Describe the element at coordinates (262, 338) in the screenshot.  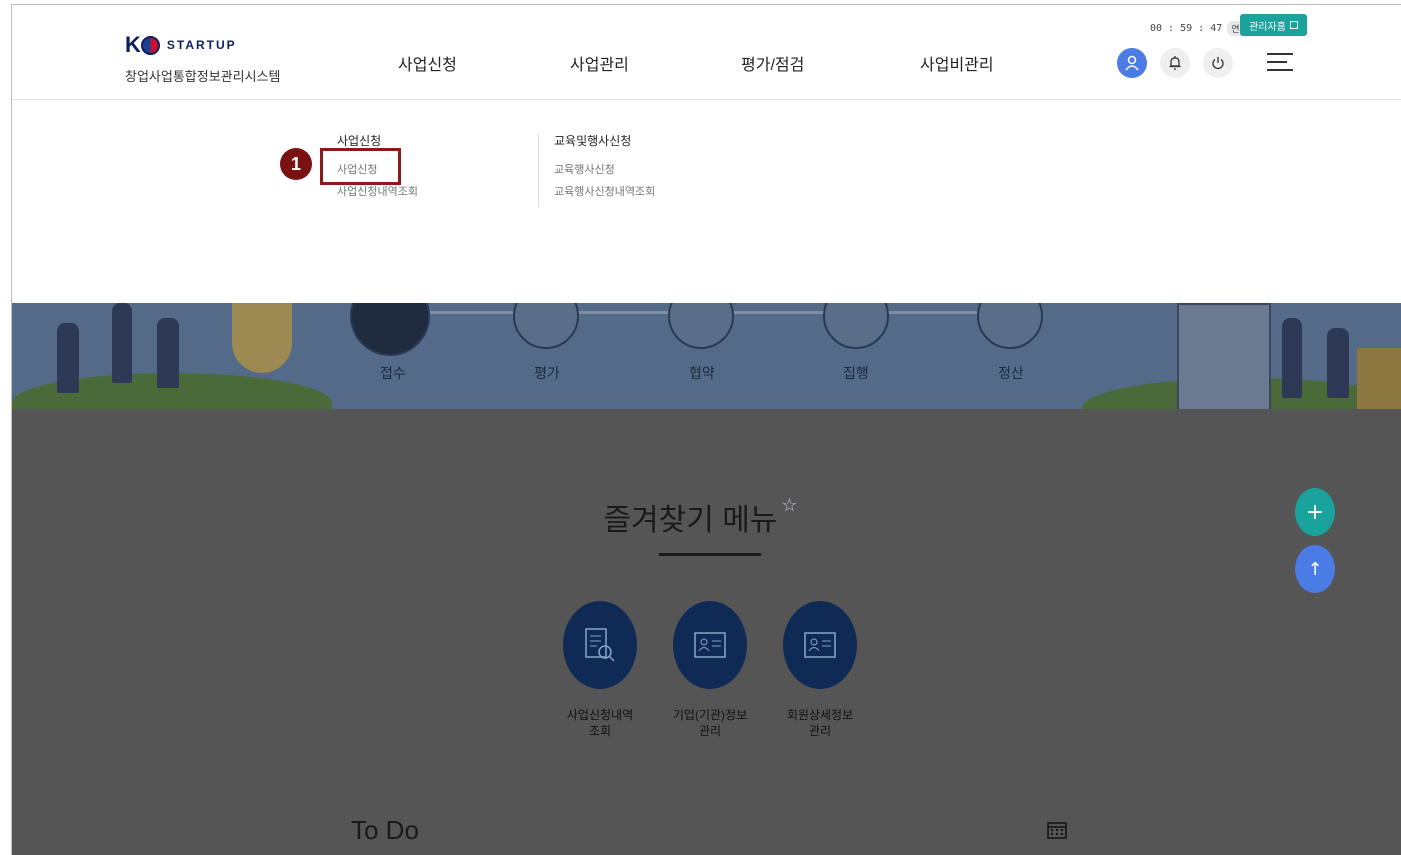
I see `lightbulb-illustration` at that location.